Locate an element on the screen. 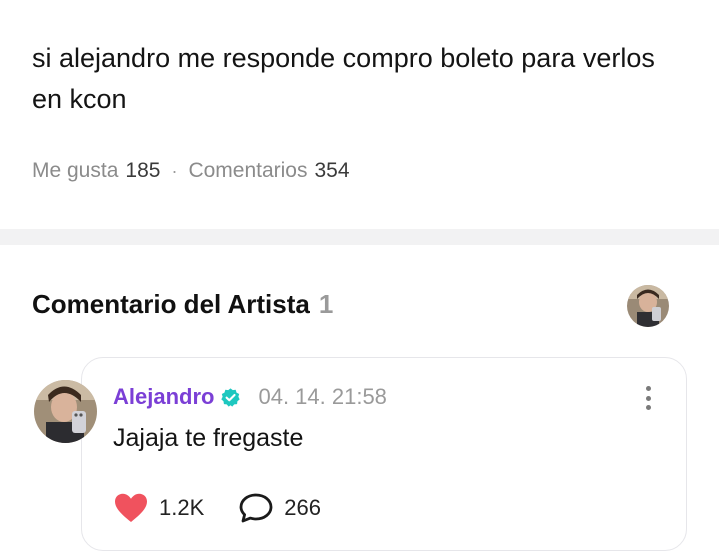  reply-count: 266 is located at coordinates (302, 508).